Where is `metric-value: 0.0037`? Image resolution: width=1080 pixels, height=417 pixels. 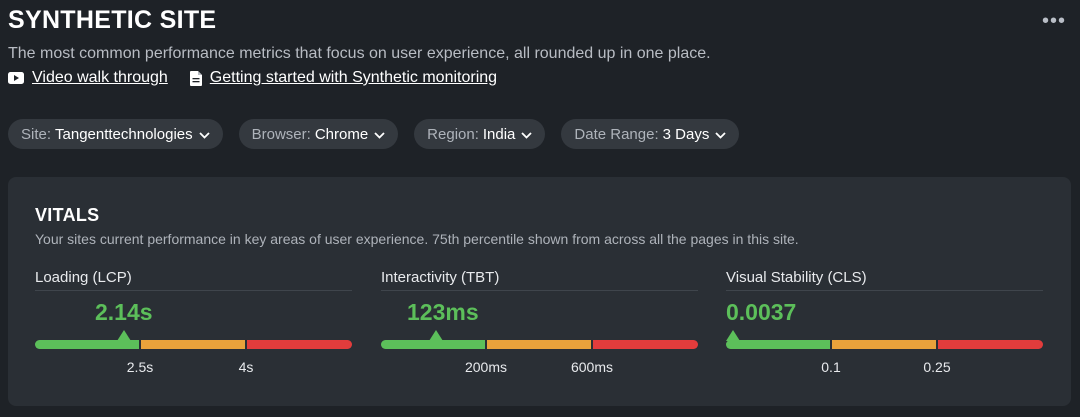
metric-value: 0.0037 is located at coordinates (761, 312).